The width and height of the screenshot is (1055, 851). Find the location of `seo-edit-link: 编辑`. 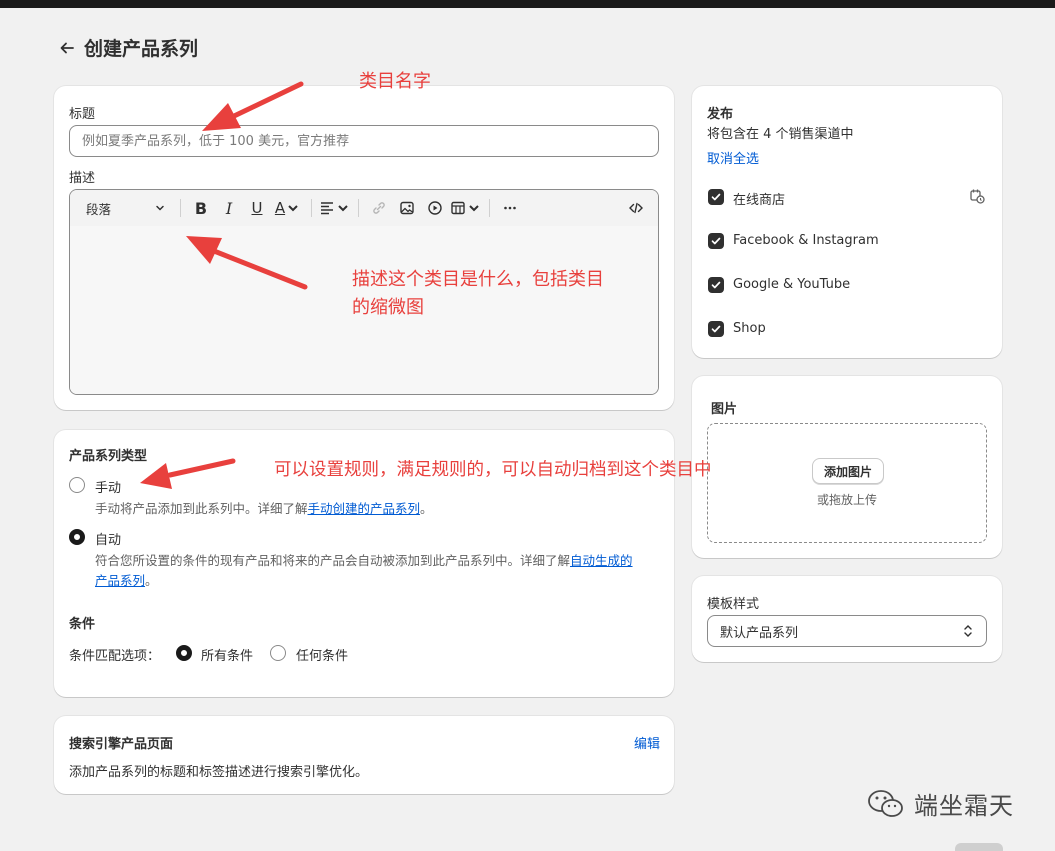

seo-edit-link: 编辑 is located at coordinates (647, 742).